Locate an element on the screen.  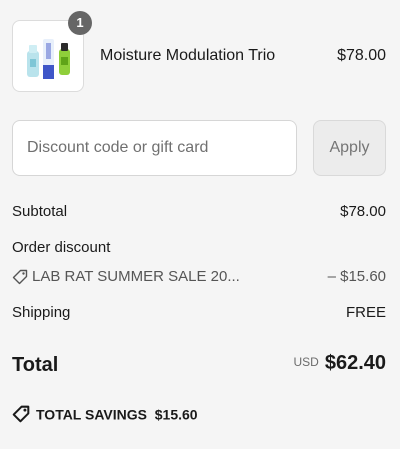
total-savings-label: TOTAL SAVINGS is located at coordinates (91, 414).